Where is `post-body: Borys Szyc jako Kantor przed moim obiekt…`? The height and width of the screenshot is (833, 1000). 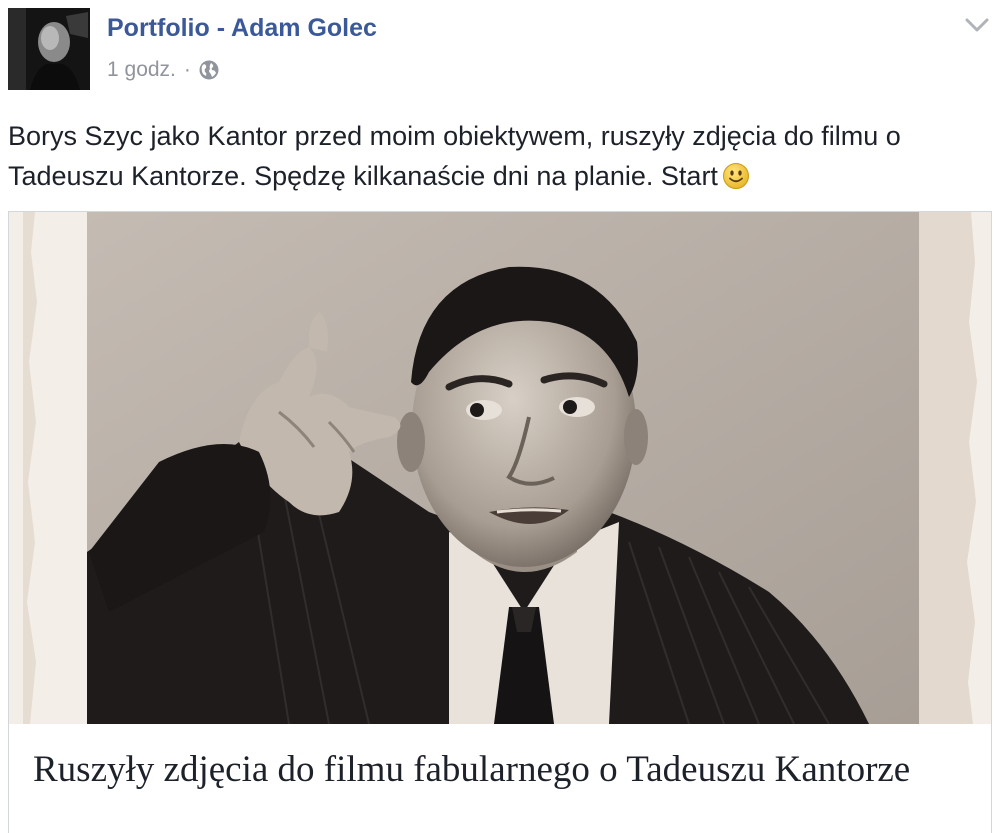
post-body: Borys Szyc jako Kantor przed moim obiekt… is located at coordinates (500, 156).